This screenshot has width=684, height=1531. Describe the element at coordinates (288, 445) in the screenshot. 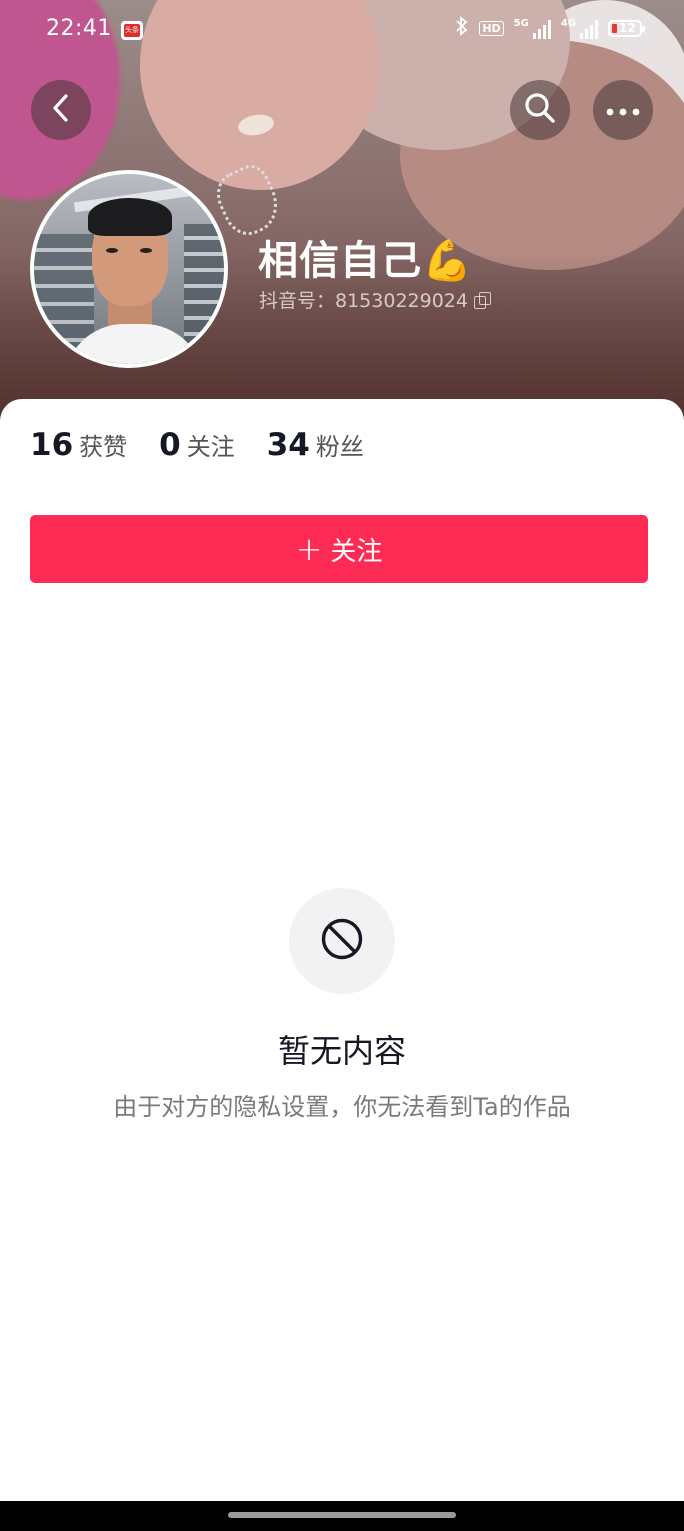

I see `stat-value: 34` at that location.